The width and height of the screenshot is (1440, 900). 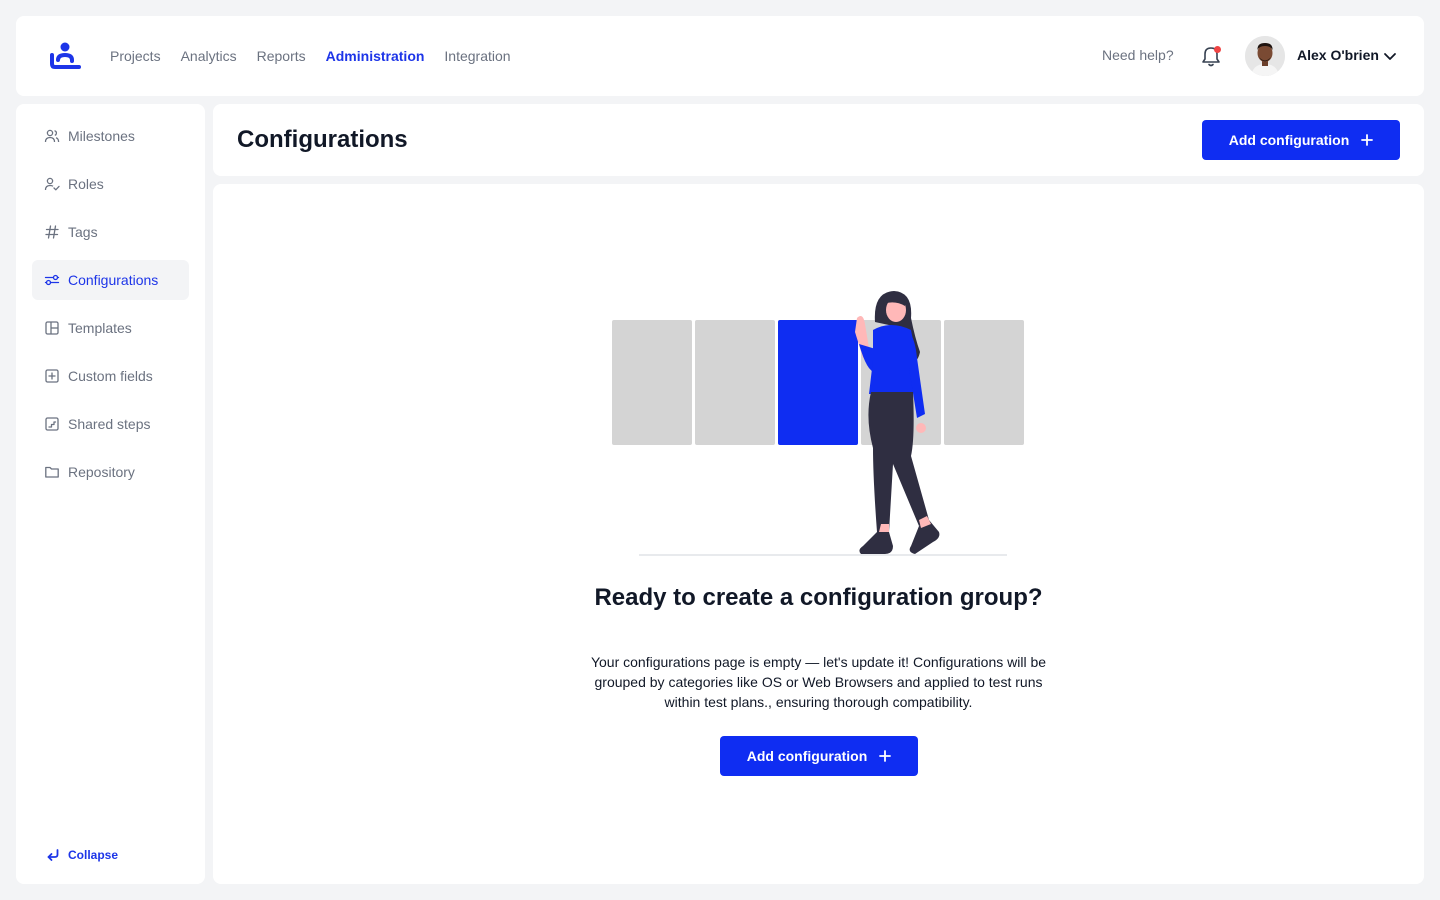 What do you see at coordinates (113, 280) in the screenshot?
I see `sidebar-item-label: Configurations` at bounding box center [113, 280].